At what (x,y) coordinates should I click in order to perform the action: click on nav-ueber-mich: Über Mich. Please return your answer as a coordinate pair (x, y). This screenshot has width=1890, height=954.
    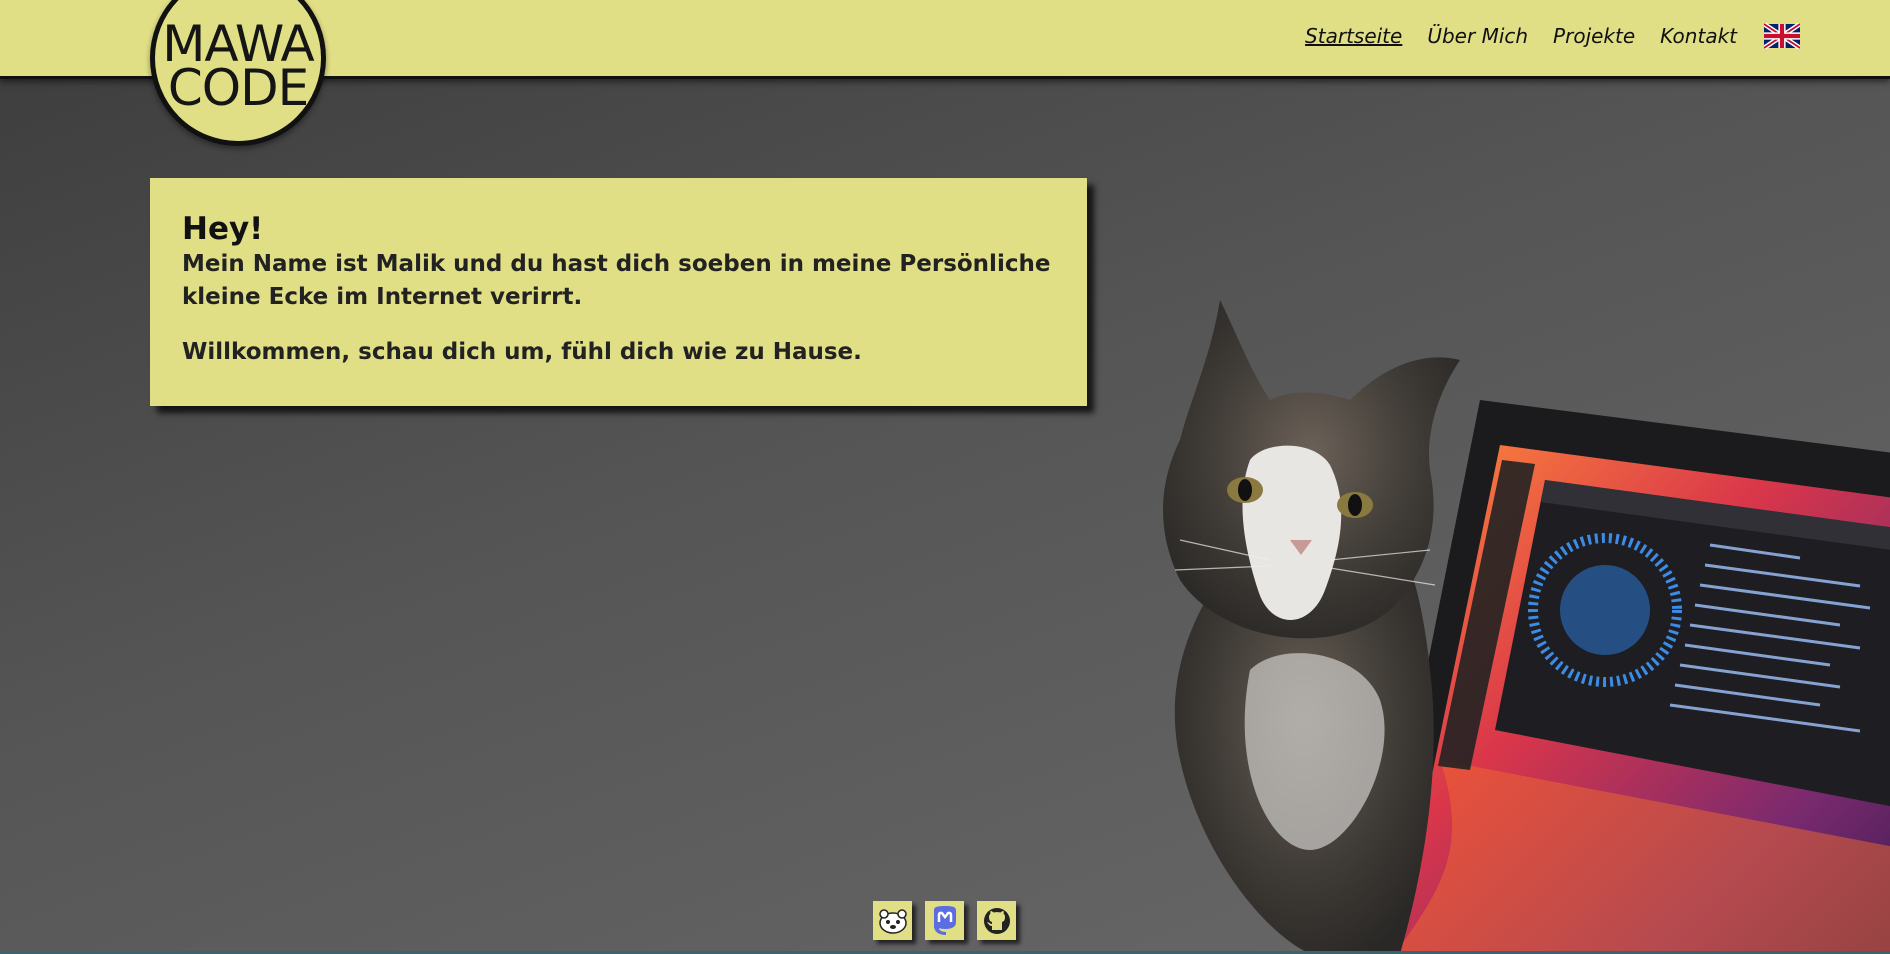
    Looking at the image, I should click on (1477, 36).